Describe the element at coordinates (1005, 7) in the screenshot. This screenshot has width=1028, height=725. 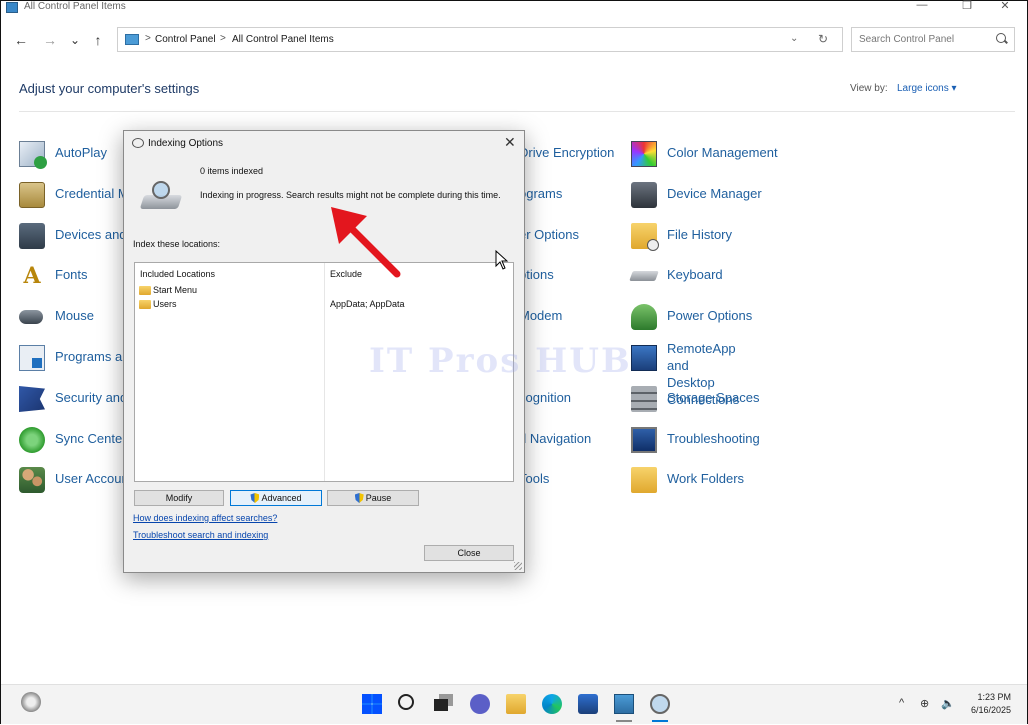
I see `close-button: ✕` at that location.